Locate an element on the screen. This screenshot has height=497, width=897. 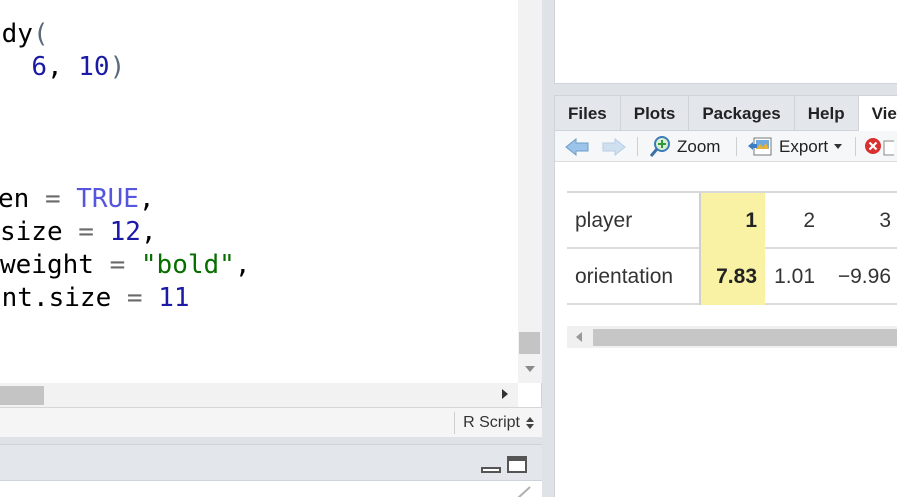
up-down-chevron-icon is located at coordinates (530, 423).